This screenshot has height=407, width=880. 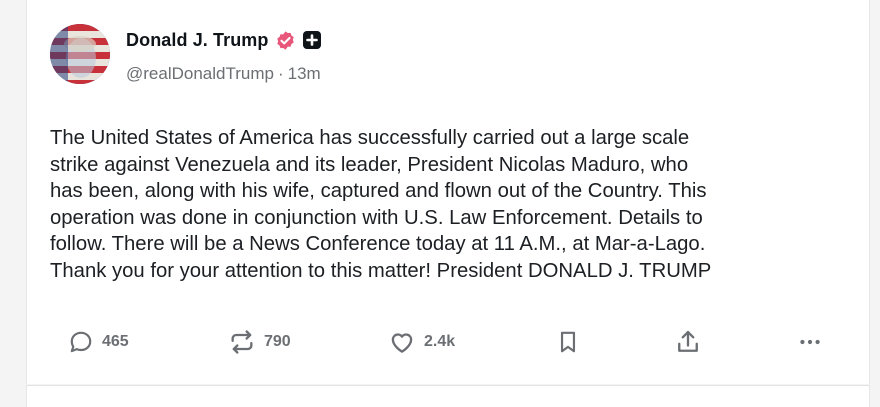 I want to click on repost-arrows-icon, so click(x=242, y=342).